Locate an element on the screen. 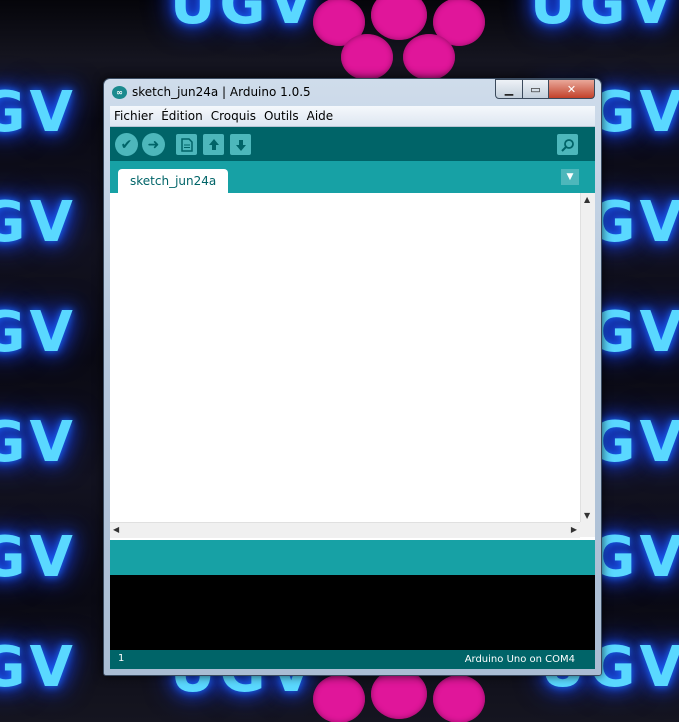 This screenshot has width=679, height=722. verify-button: ✔ is located at coordinates (126, 144).